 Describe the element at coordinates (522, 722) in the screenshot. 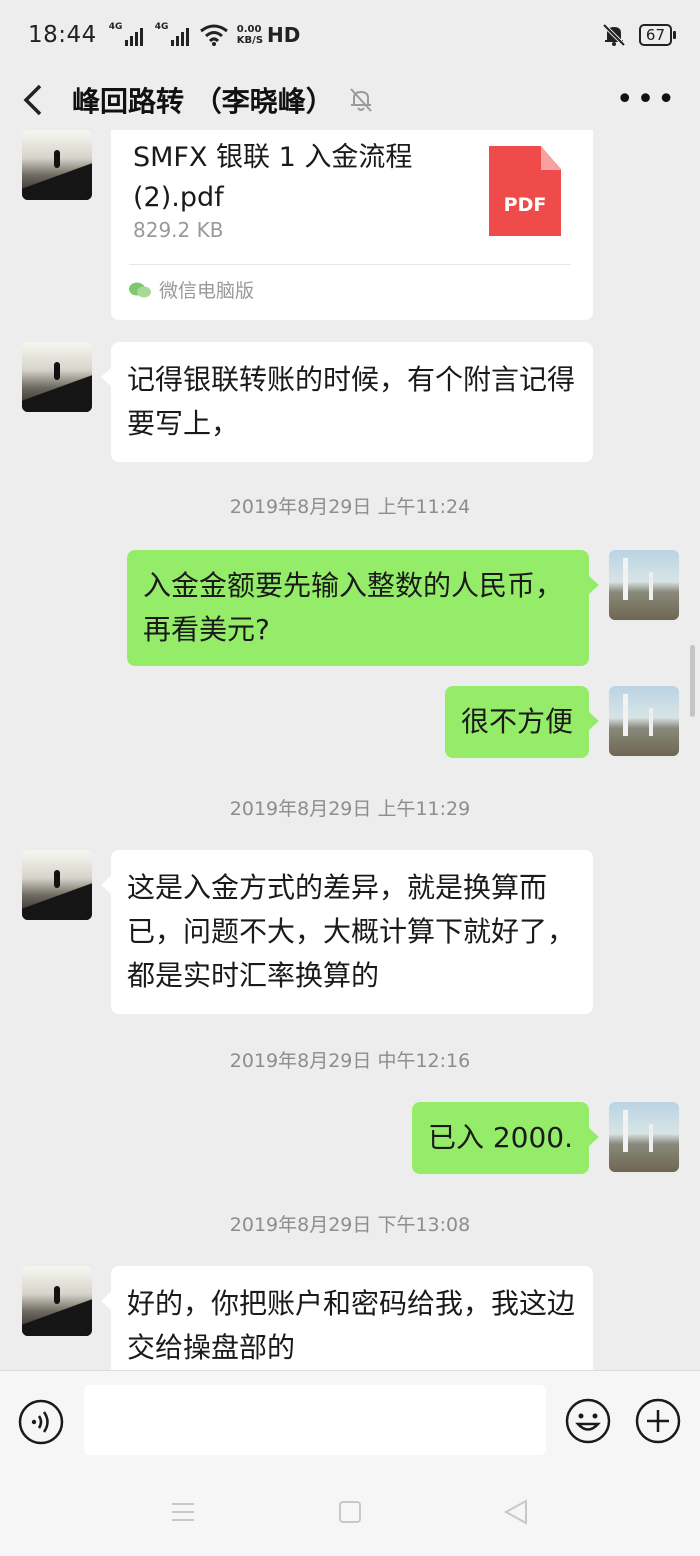

I see `message-sent: 很不方便` at that location.